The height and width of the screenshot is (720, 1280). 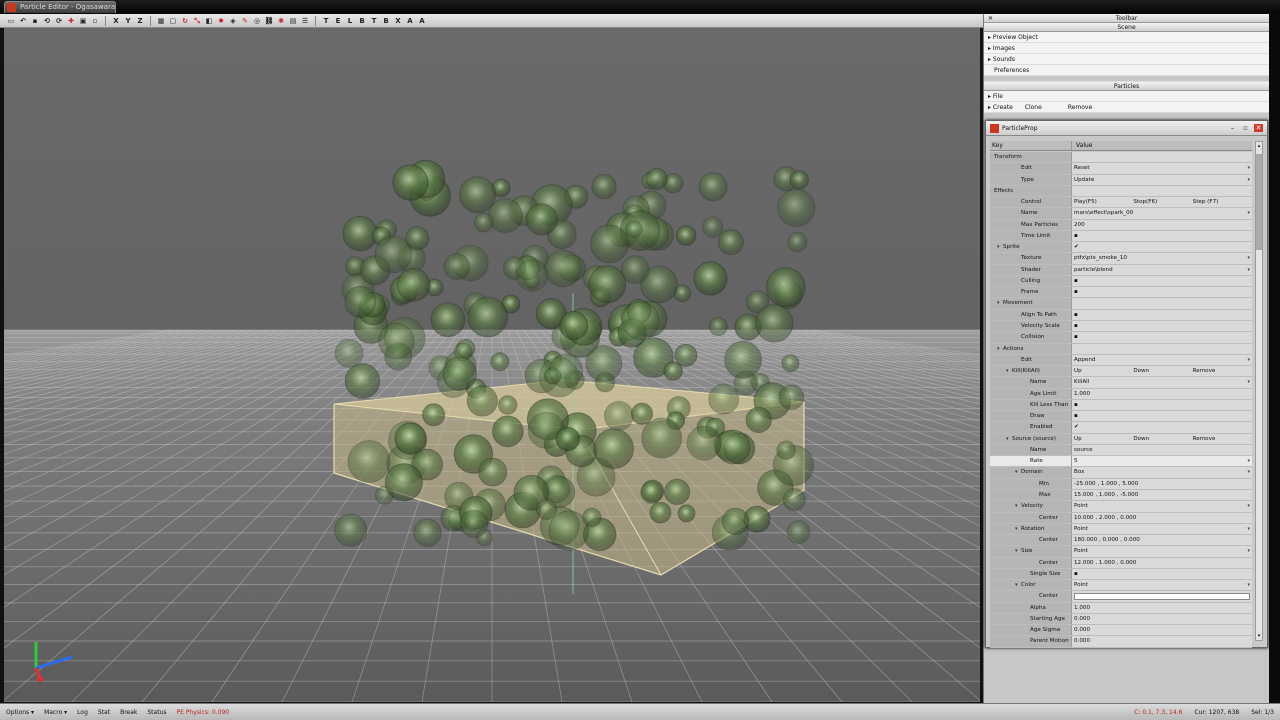 I want to click on light-icon: ✹, so click(x=221, y=21).